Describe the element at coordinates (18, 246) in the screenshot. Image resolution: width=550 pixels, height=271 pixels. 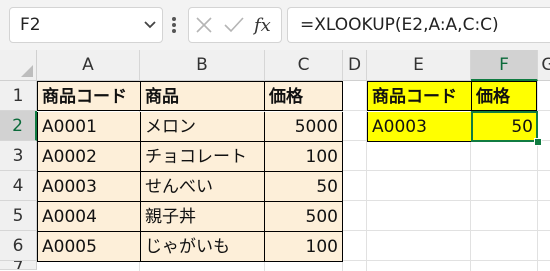
I see `row-header-6: 6` at that location.